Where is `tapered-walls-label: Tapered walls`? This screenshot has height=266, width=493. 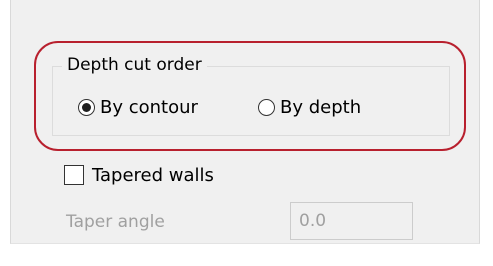 tapered-walls-label: Tapered walls is located at coordinates (153, 175).